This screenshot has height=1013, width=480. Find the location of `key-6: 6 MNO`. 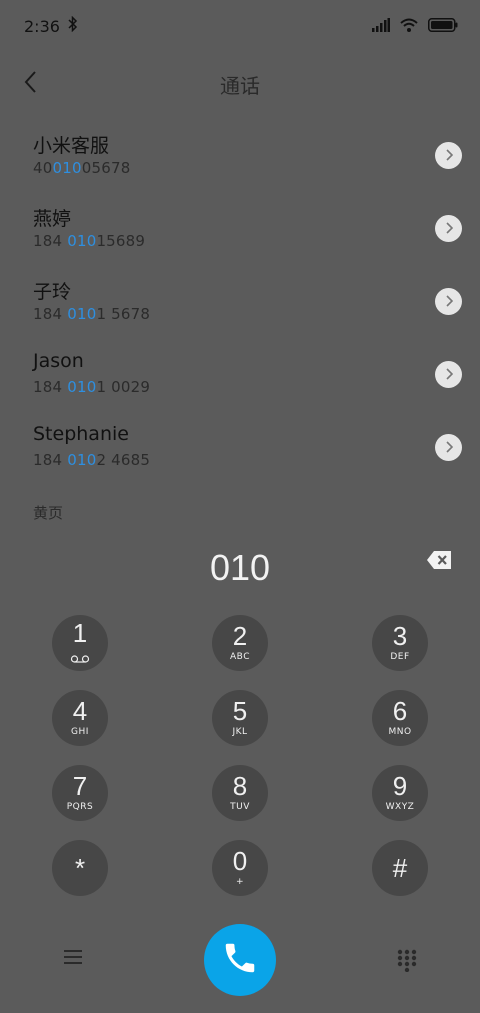

key-6: 6 MNO is located at coordinates (400, 718).